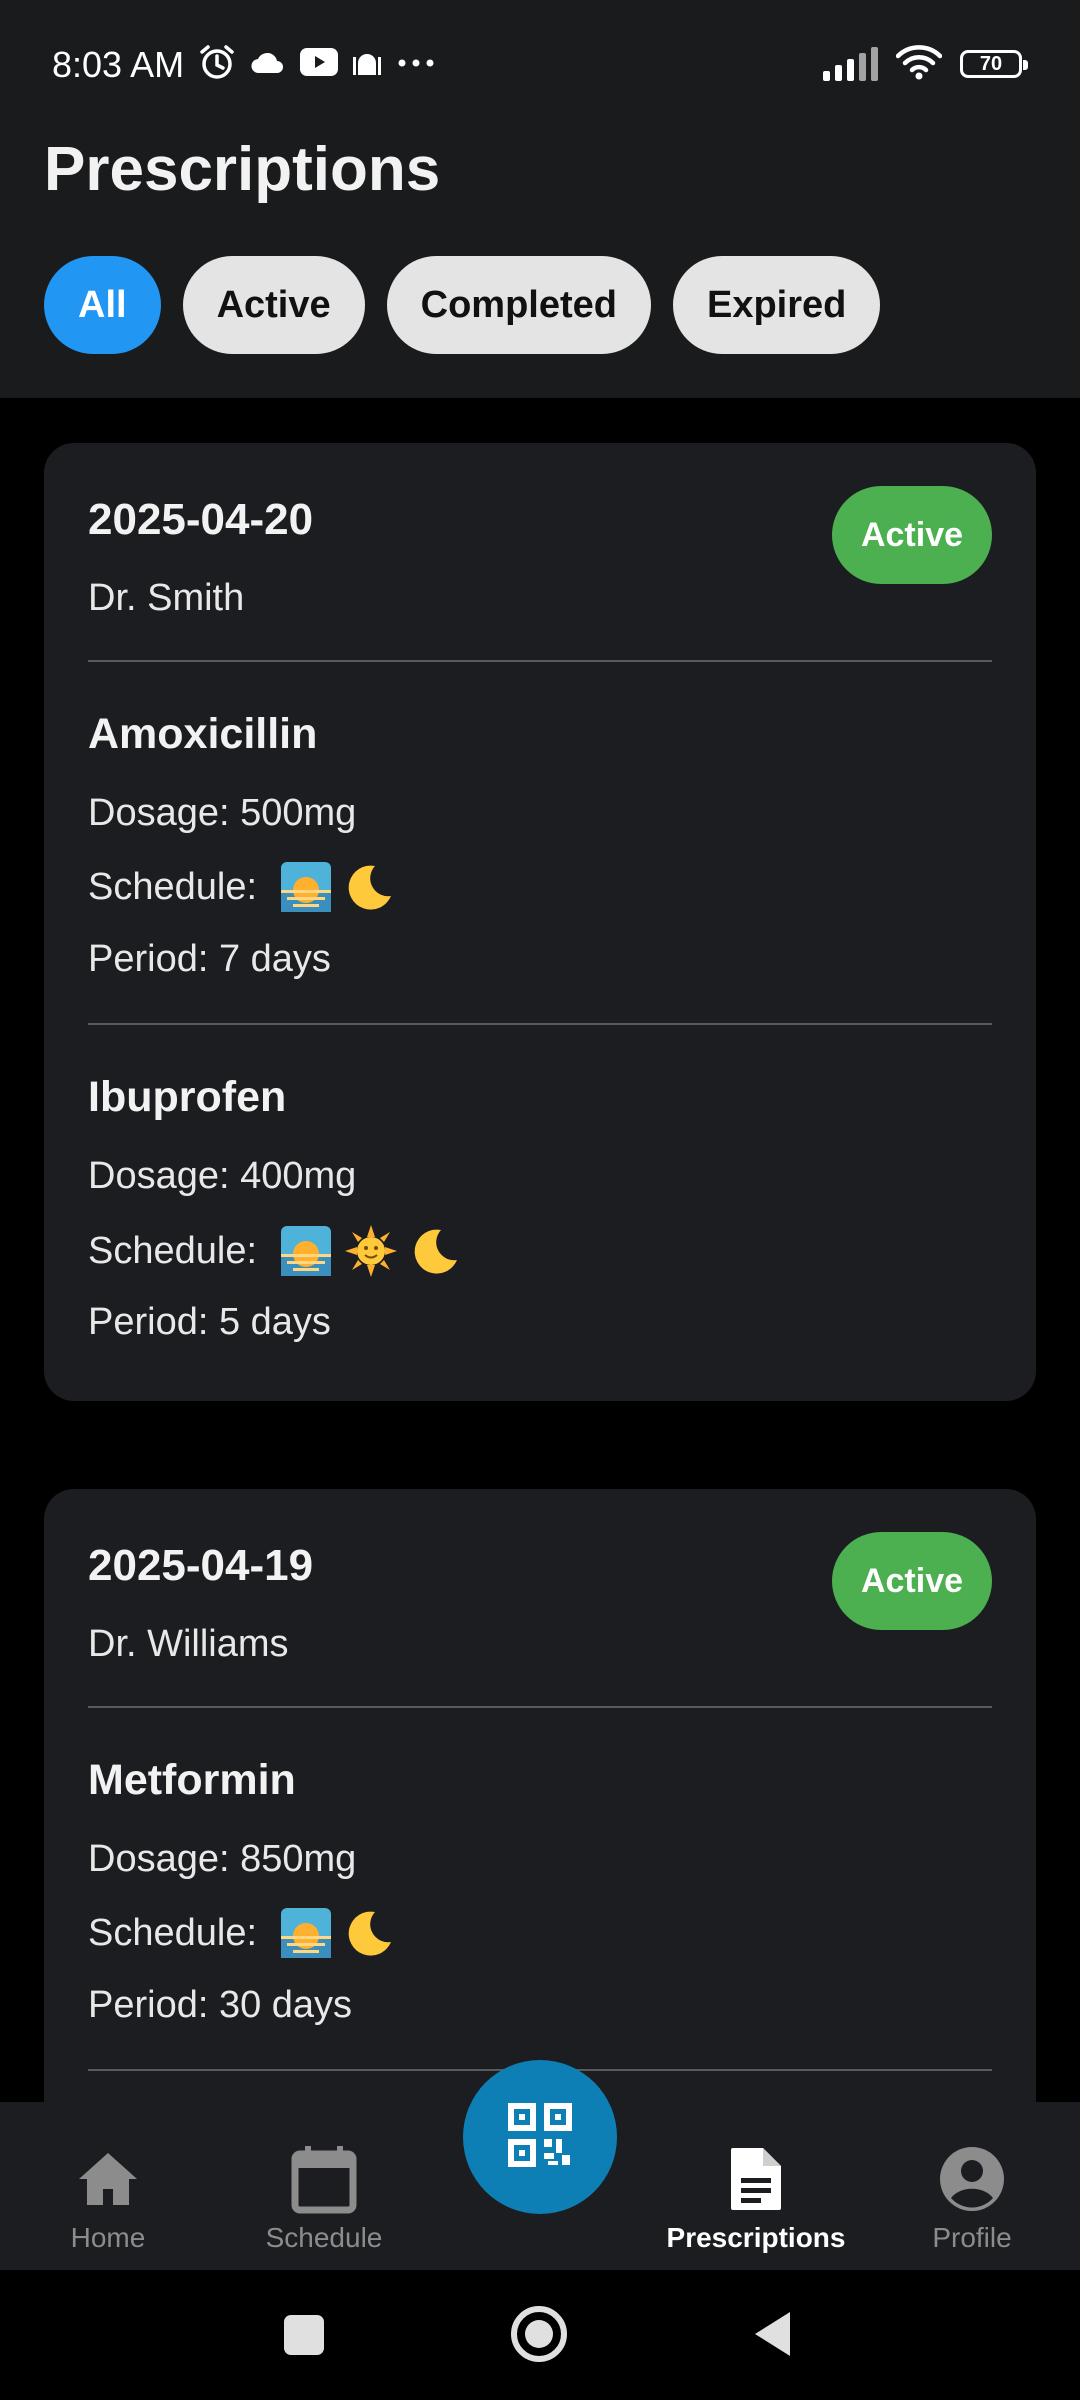  I want to click on status-notification-icons, so click(317, 64).